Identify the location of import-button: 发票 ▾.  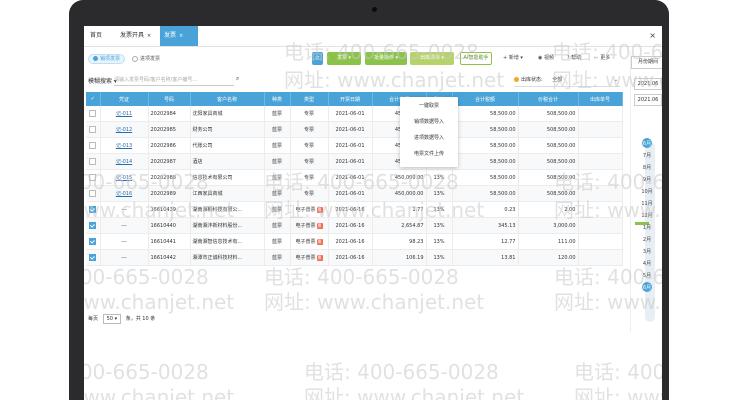
(344, 58).